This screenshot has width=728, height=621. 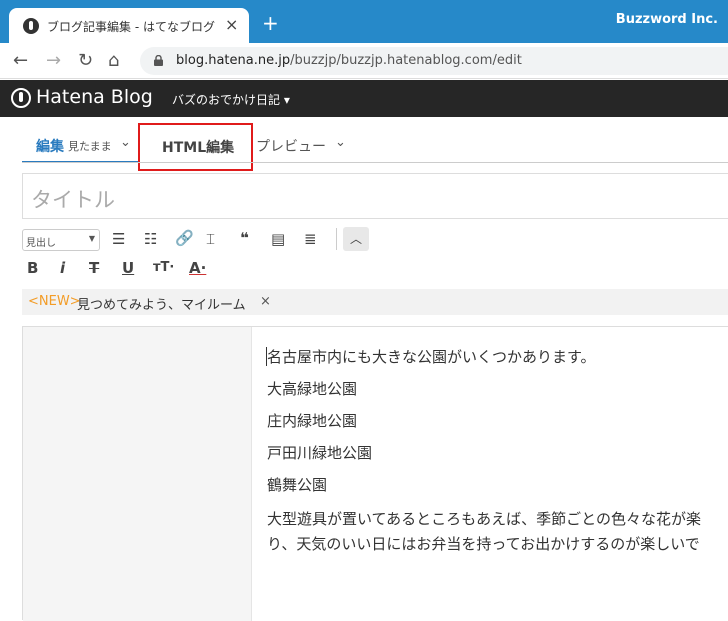 What do you see at coordinates (483, 544) in the screenshot?
I see `body-line: り、天気のいい日にはお弁当を持ってお出かけするのが楽しいで` at bounding box center [483, 544].